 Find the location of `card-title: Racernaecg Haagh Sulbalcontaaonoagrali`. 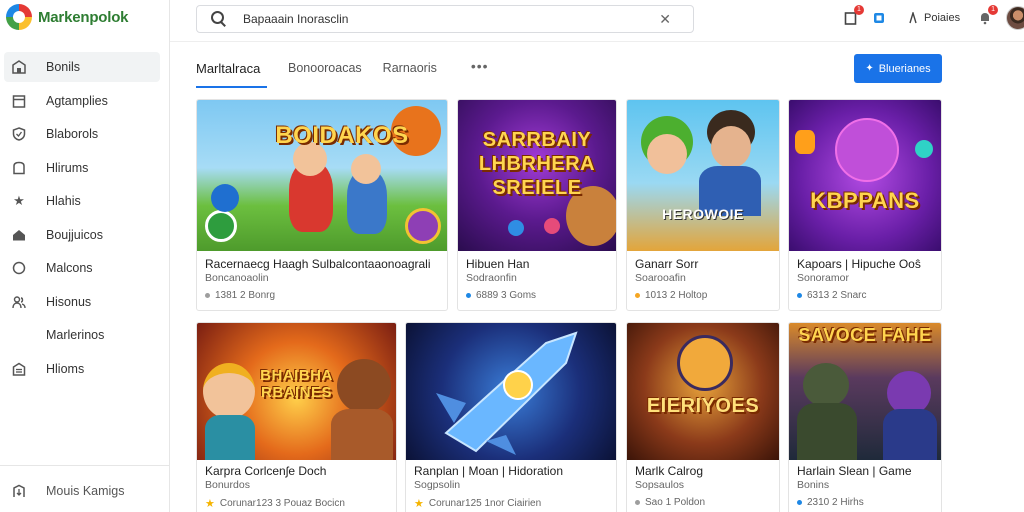

card-title: Racernaecg Haagh Sulbalcontaaonoagrali is located at coordinates (318, 264).